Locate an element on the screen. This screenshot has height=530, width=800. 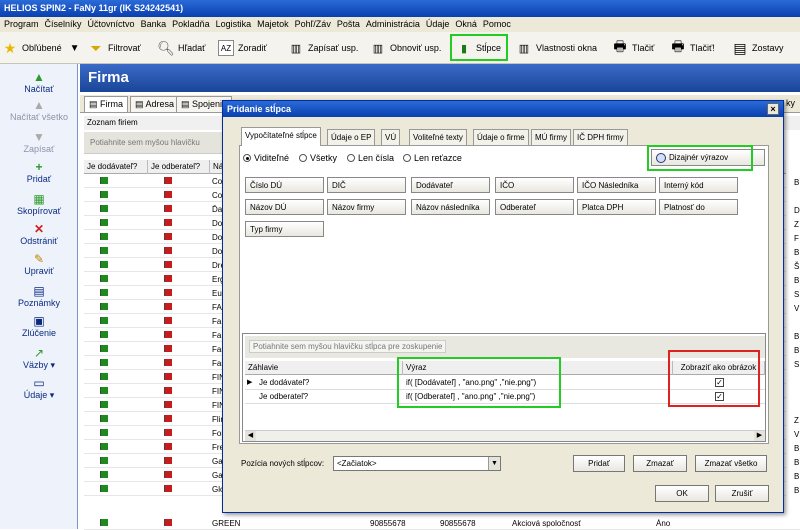
radio-dot is located at coordinates (303, 158).